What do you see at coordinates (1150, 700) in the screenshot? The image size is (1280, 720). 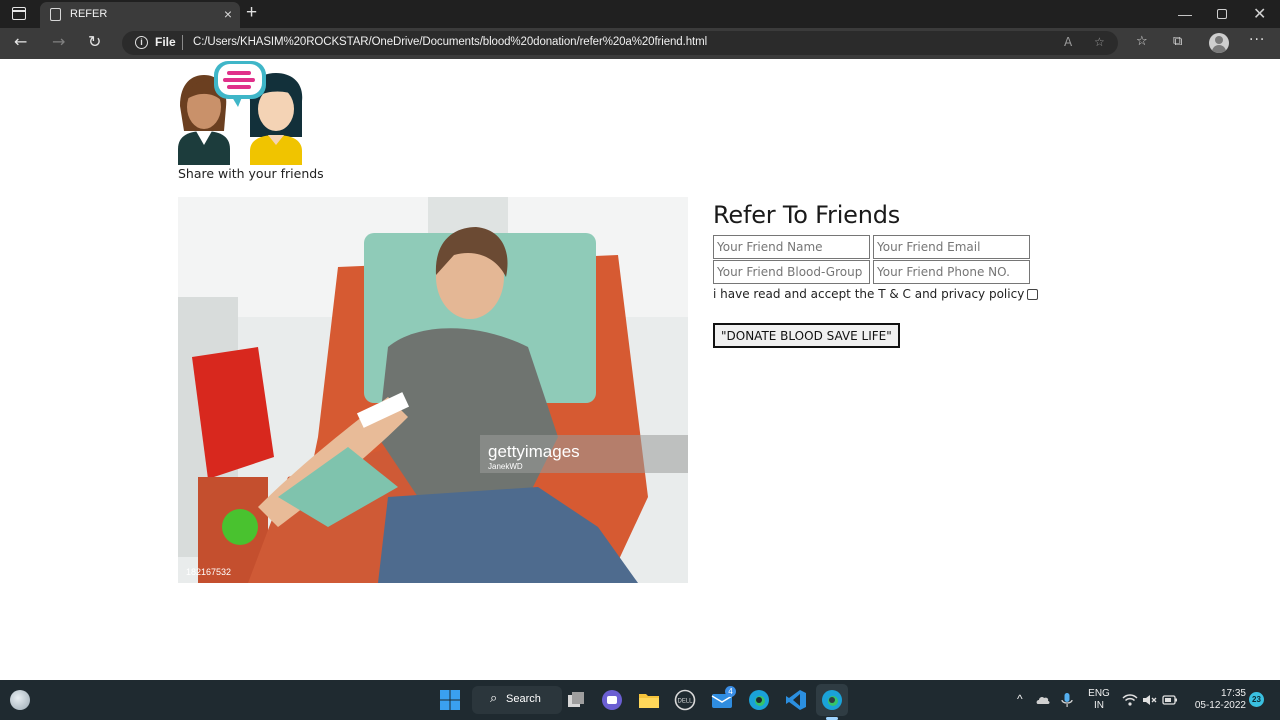 I see `volume-muted-icon` at bounding box center [1150, 700].